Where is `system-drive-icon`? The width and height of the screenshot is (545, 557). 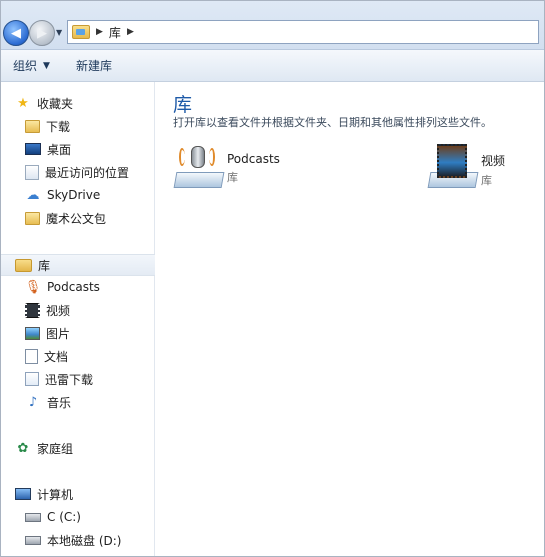
system-drive-icon is located at coordinates (33, 517).